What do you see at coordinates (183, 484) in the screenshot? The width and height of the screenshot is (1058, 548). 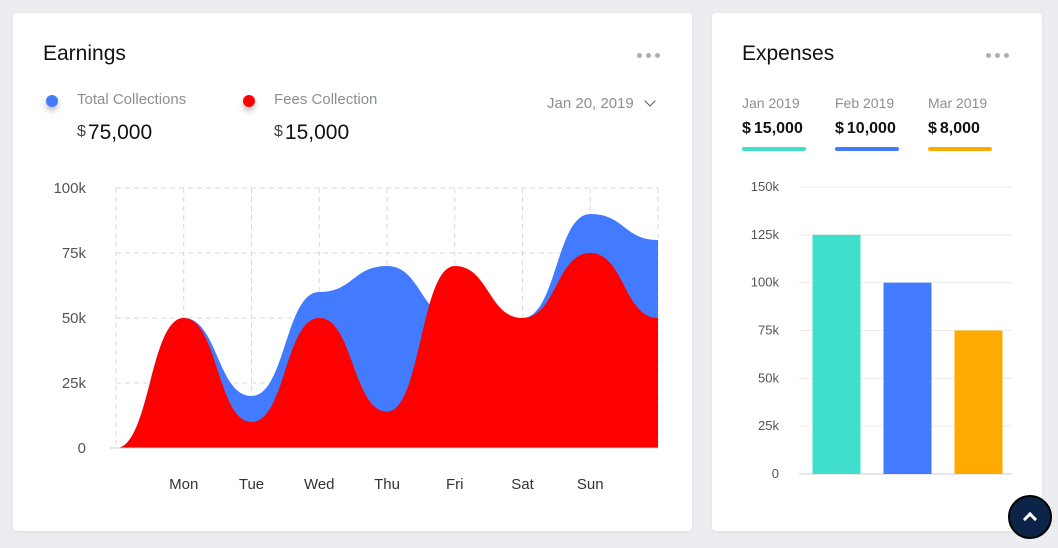 I see `x-tick-label: Mon` at bounding box center [183, 484].